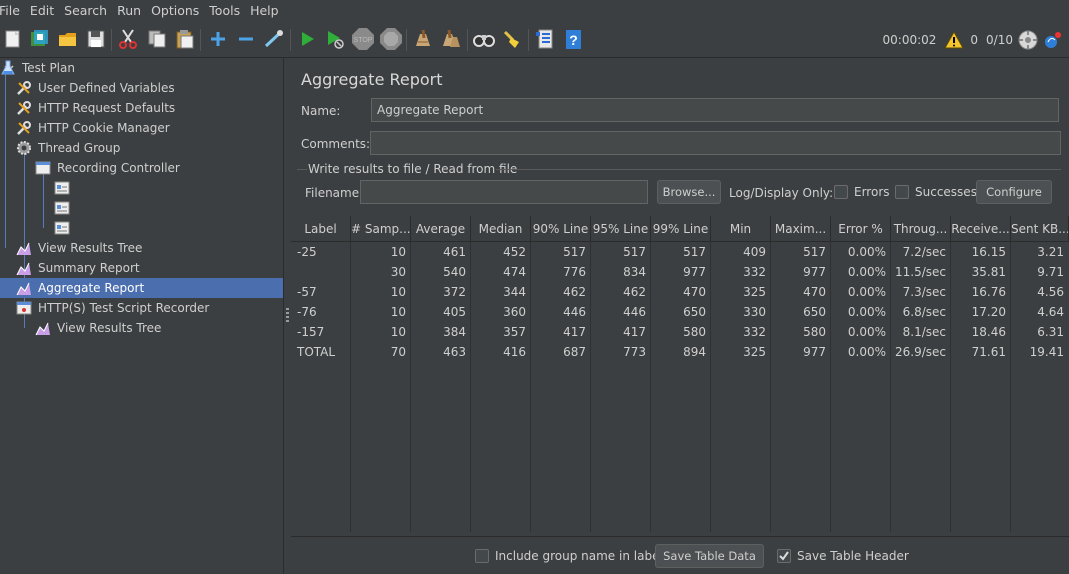 This screenshot has height=574, width=1069. What do you see at coordinates (924, 332) in the screenshot?
I see `table-cell: 8.1/sec` at bounding box center [924, 332].